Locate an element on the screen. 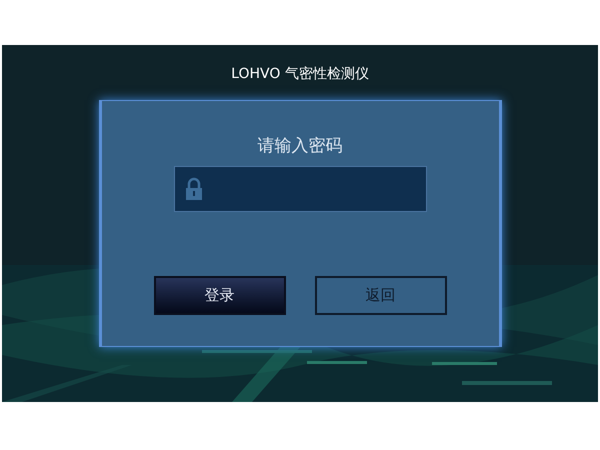 The image size is (600, 450). login-button: 登录 is located at coordinates (220, 295).